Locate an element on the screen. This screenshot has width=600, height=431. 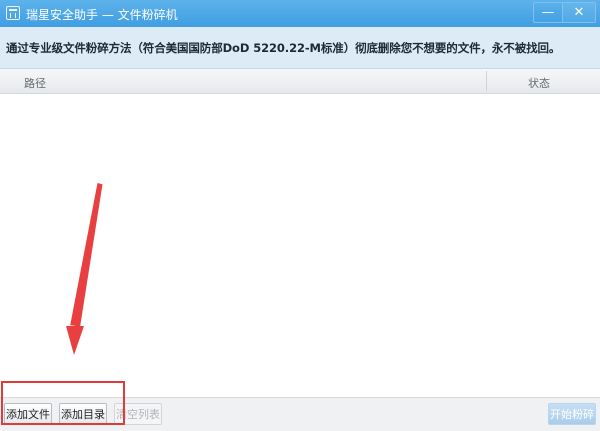
title-bar: 瑞星安全助手 — 文件粉碎机 — ✕ is located at coordinates (300, 13).